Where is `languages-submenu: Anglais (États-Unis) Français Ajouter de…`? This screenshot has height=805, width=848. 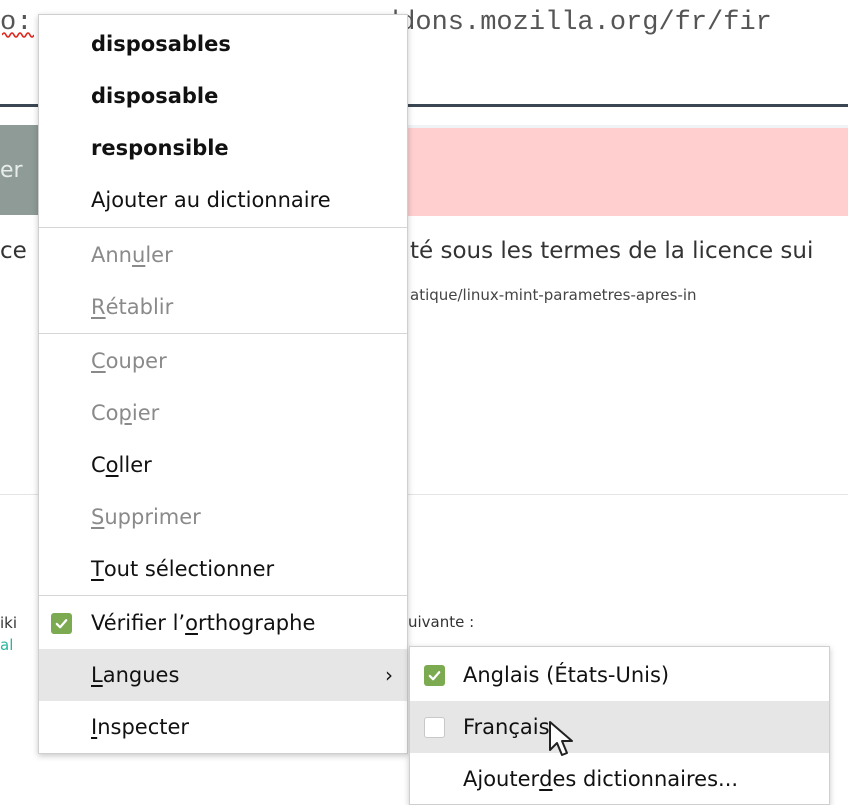
languages-submenu: Anglais (États-Unis) Français Ajouter de… is located at coordinates (619, 725).